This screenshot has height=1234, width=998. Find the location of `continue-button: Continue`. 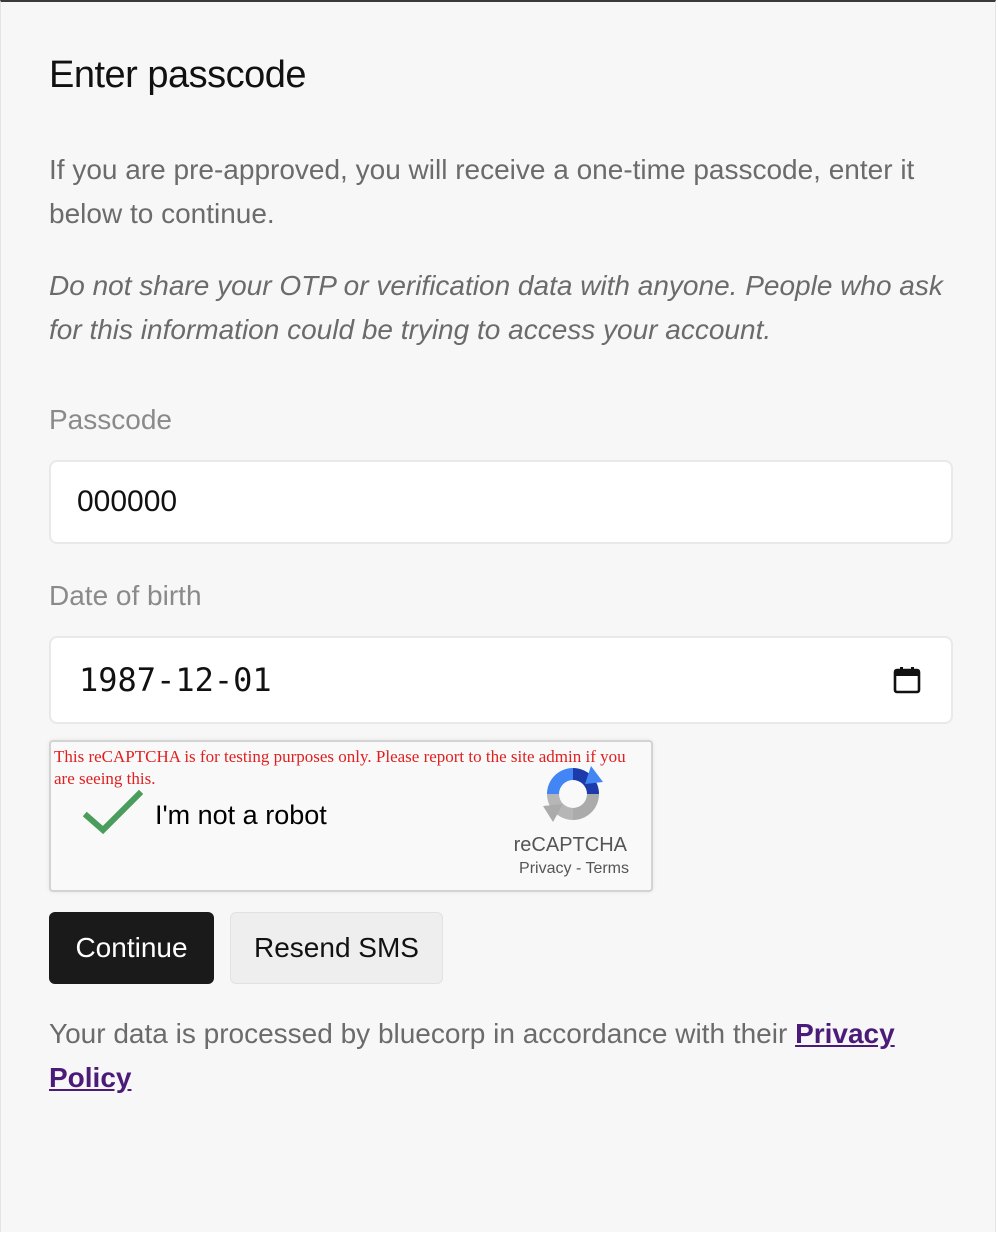

continue-button: Continue is located at coordinates (131, 948).